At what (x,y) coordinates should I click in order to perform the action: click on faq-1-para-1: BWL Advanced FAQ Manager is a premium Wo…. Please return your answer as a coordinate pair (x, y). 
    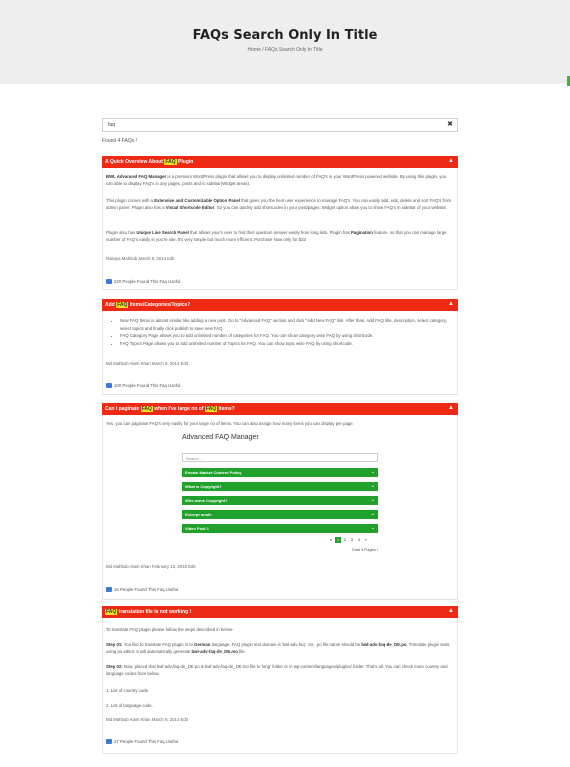
    Looking at the image, I should click on (276, 180).